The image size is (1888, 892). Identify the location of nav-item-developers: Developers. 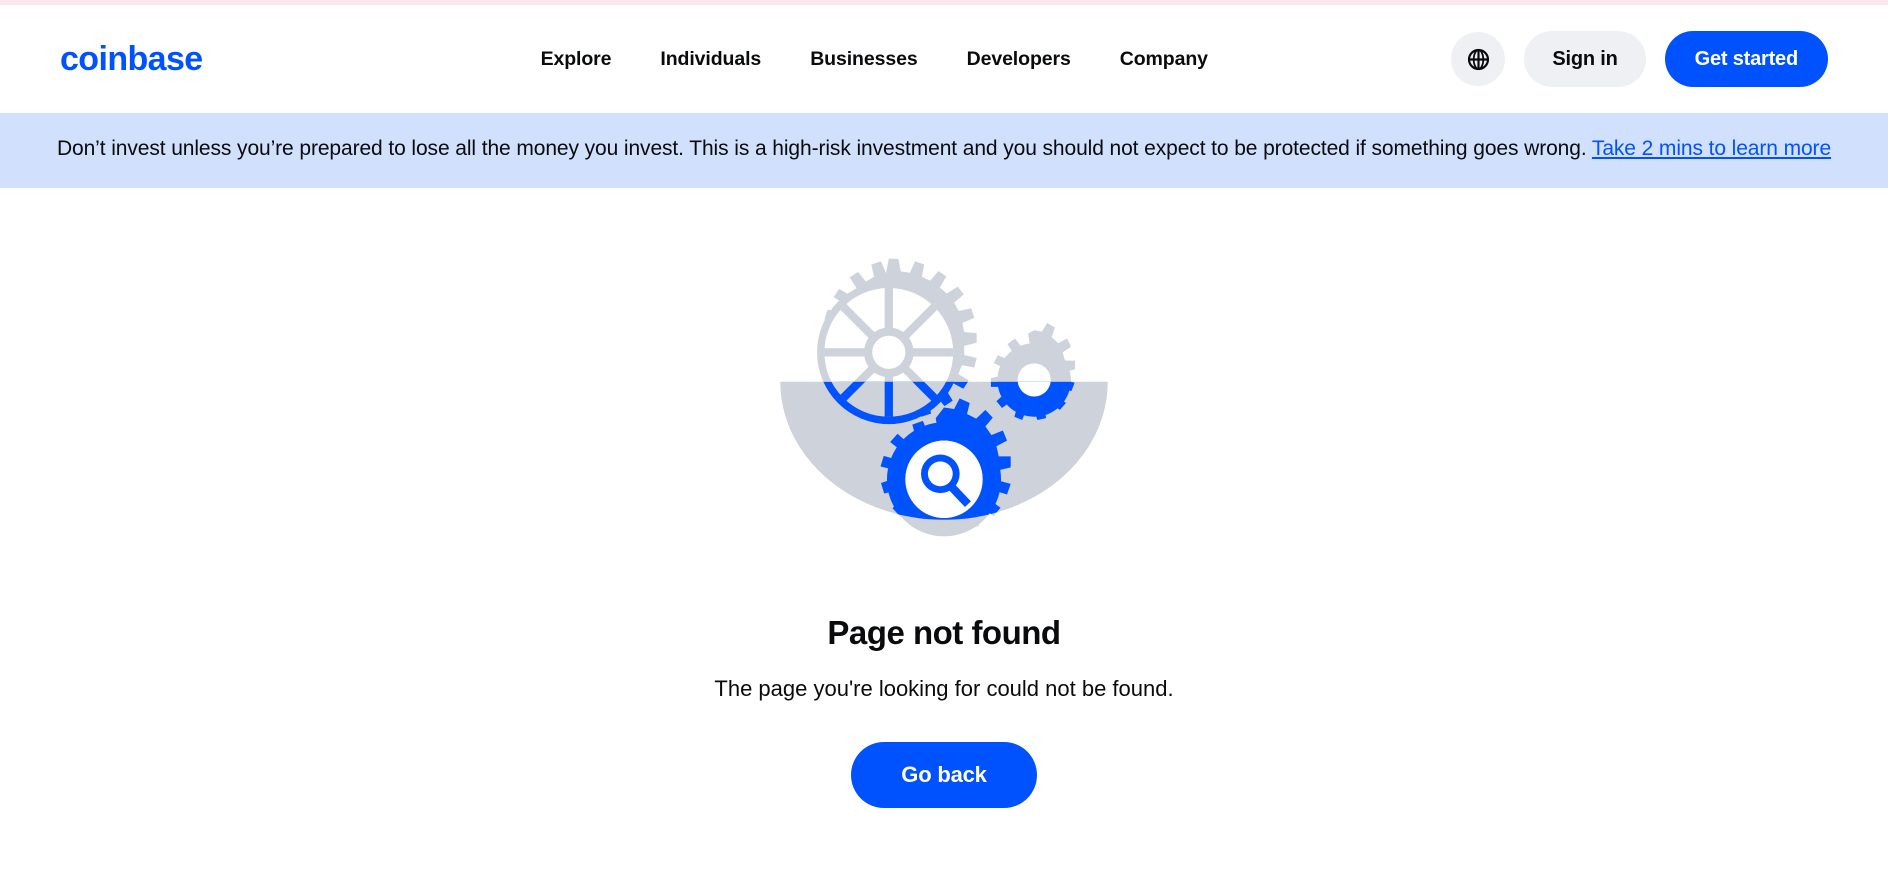
(1019, 59).